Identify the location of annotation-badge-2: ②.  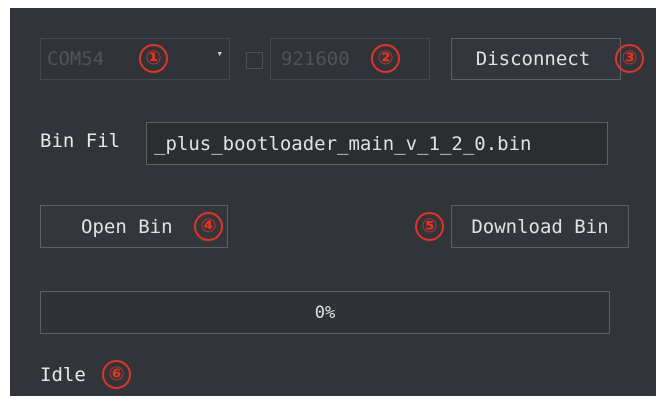
(385, 58).